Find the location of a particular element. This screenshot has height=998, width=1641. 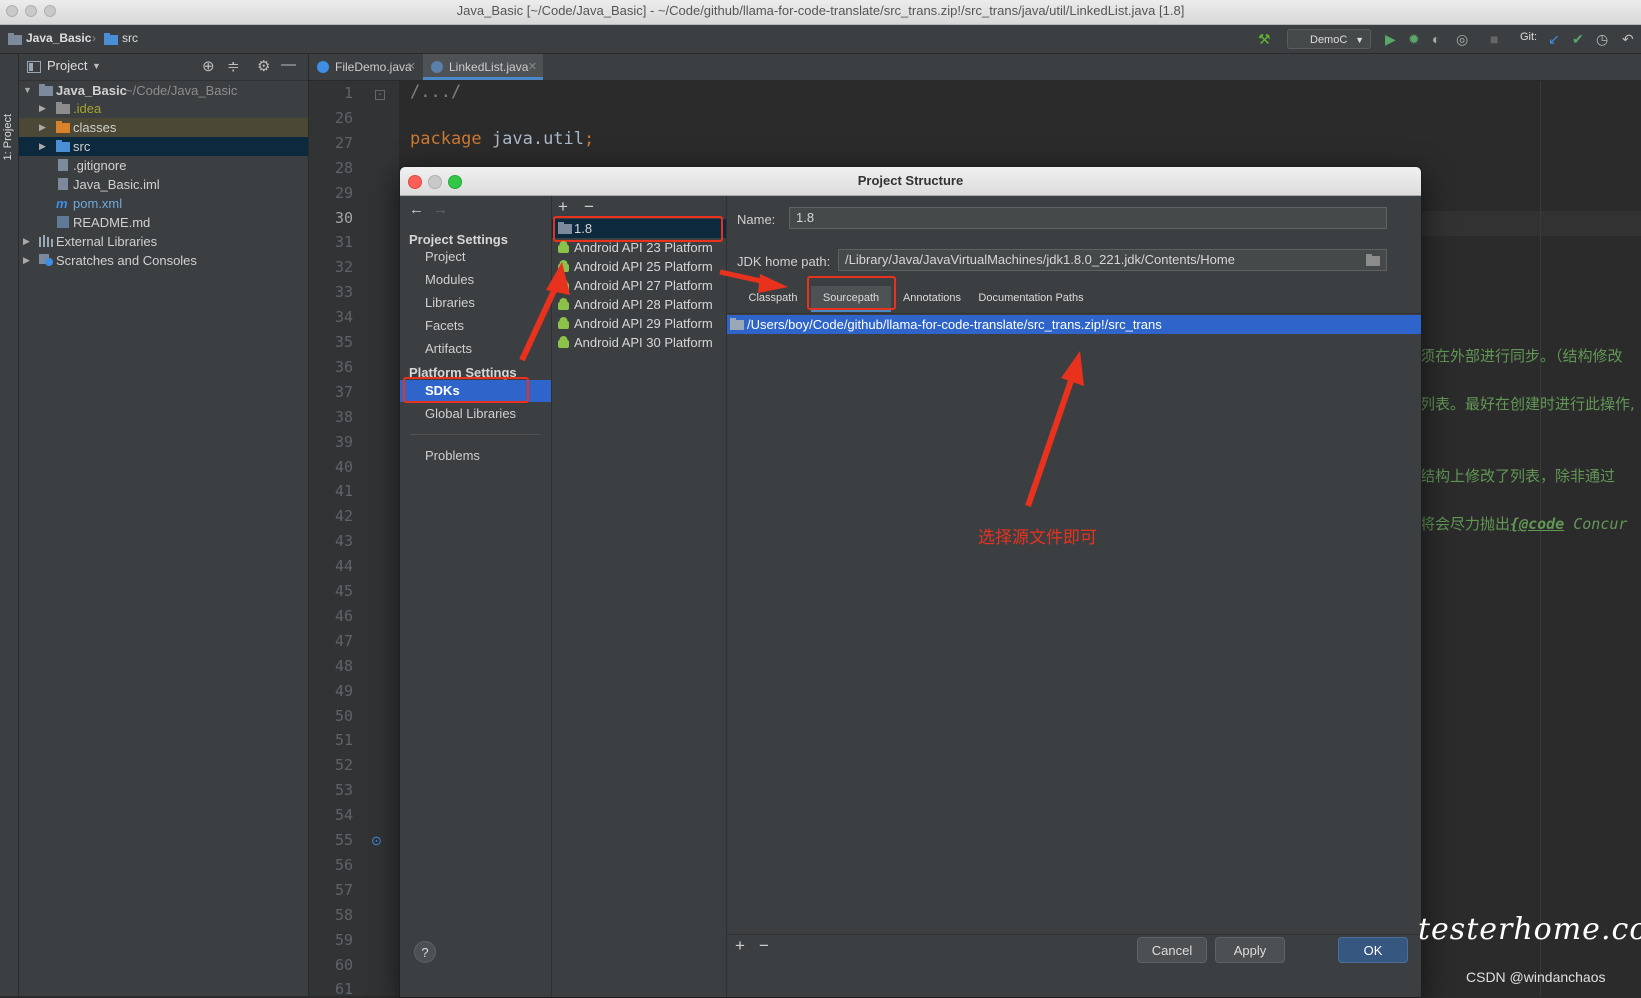

testerhome-watermark: testerhome.com is located at coordinates (1529, 929).